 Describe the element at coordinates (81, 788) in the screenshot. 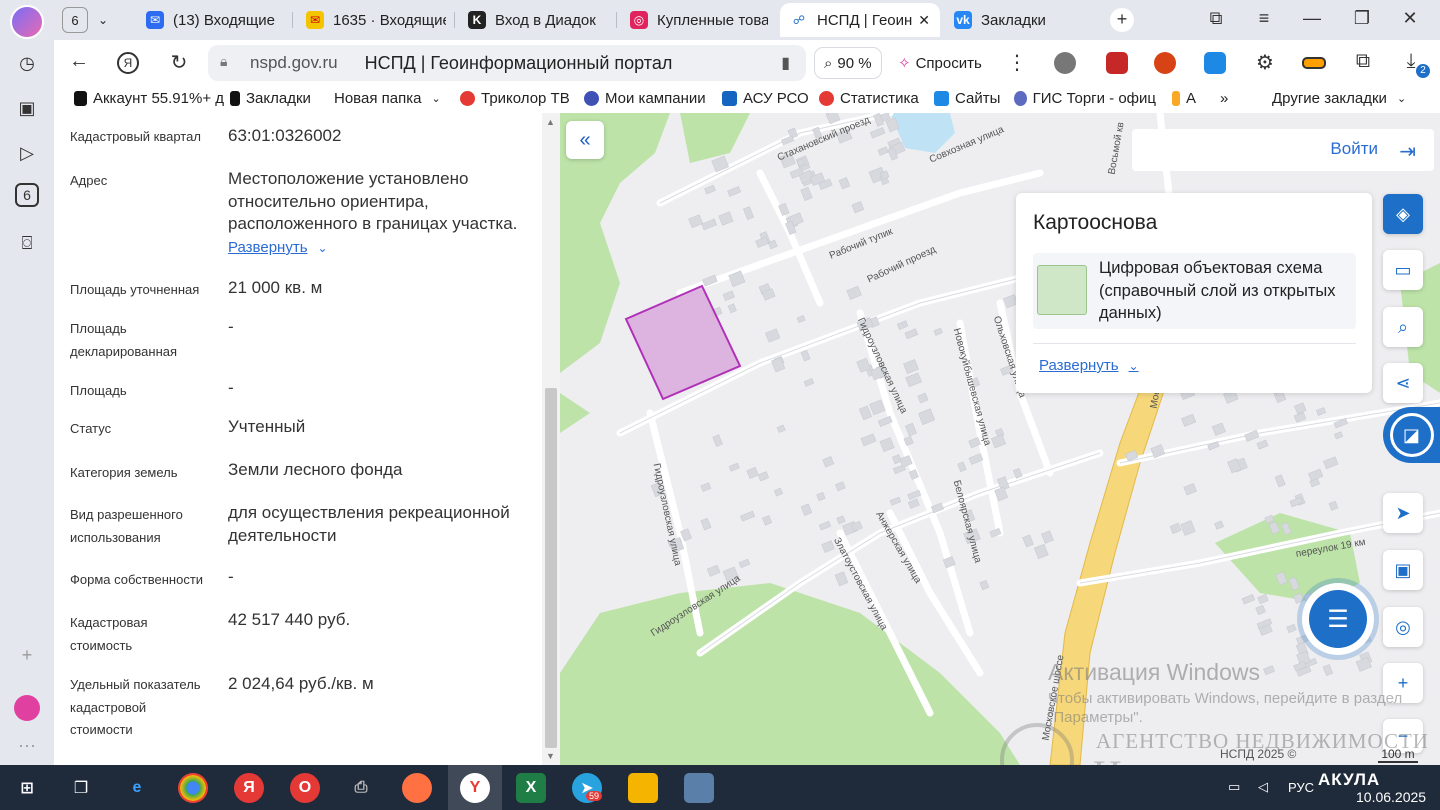

I see `task-view-icon: ❐` at that location.